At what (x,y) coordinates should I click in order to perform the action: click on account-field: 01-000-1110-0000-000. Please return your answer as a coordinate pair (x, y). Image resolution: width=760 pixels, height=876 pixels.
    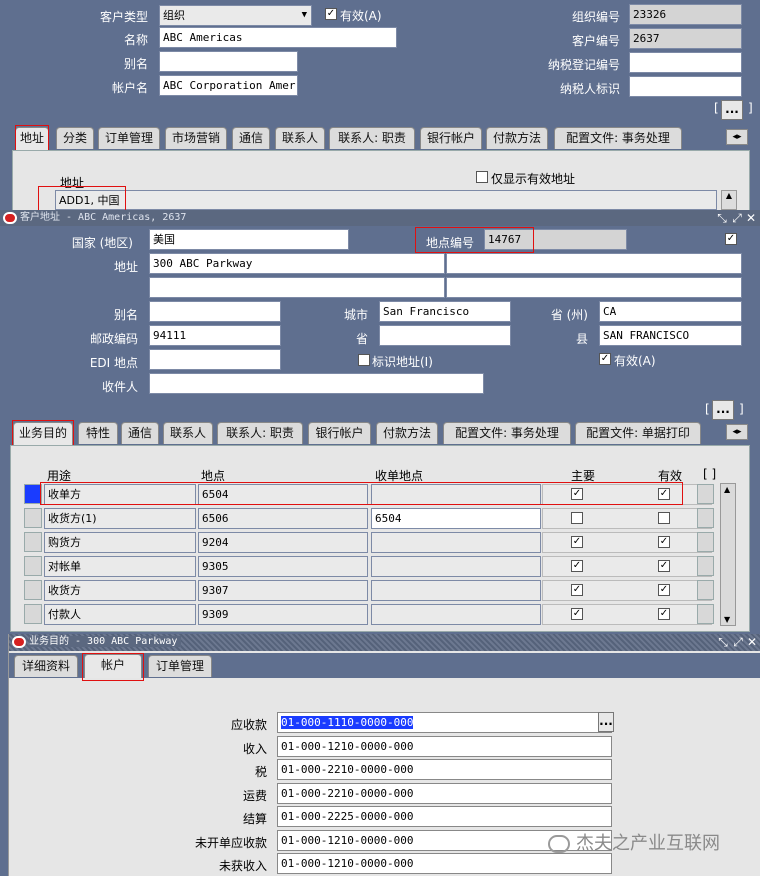
    Looking at the image, I should click on (444, 722).